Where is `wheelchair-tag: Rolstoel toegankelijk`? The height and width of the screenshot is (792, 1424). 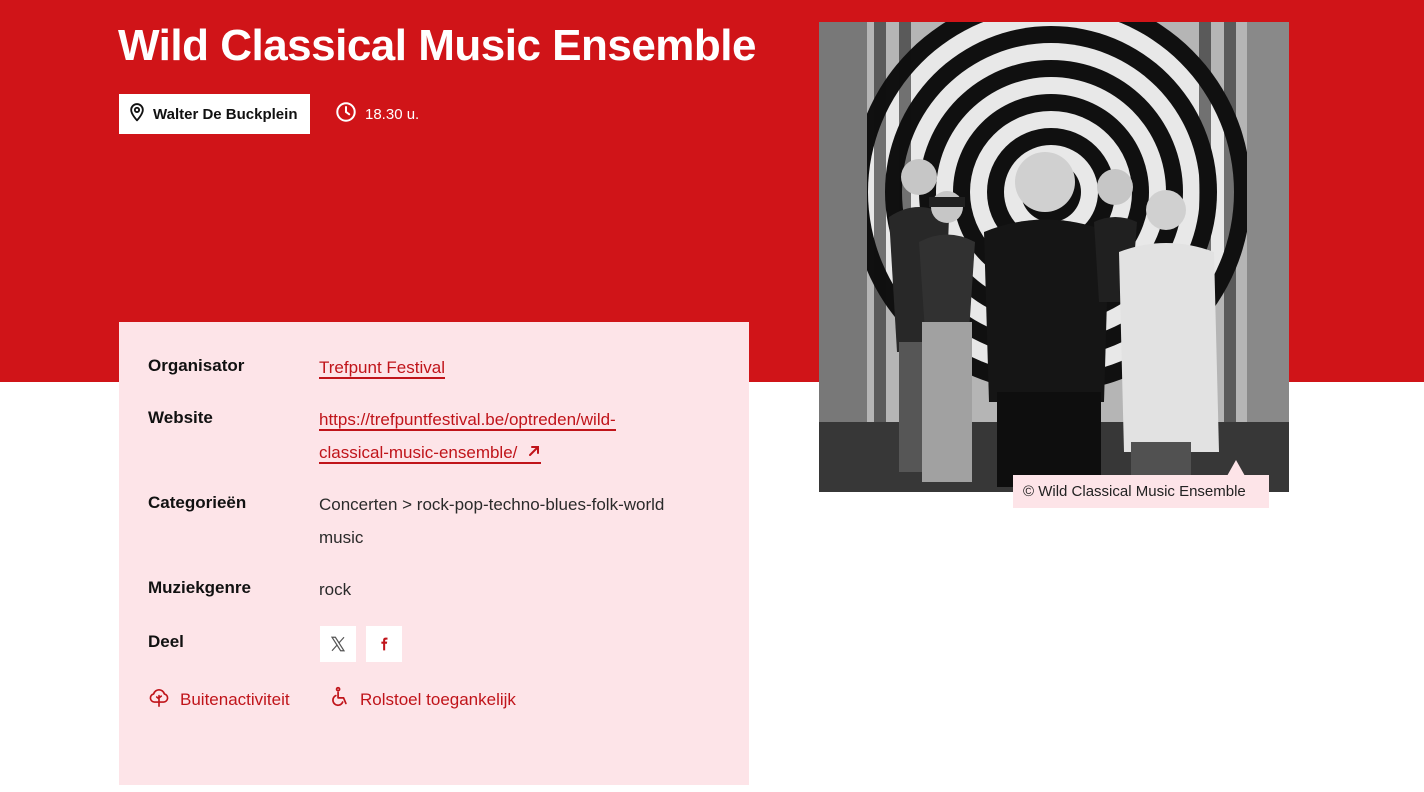 wheelchair-tag: Rolstoel toegankelijk is located at coordinates (422, 699).